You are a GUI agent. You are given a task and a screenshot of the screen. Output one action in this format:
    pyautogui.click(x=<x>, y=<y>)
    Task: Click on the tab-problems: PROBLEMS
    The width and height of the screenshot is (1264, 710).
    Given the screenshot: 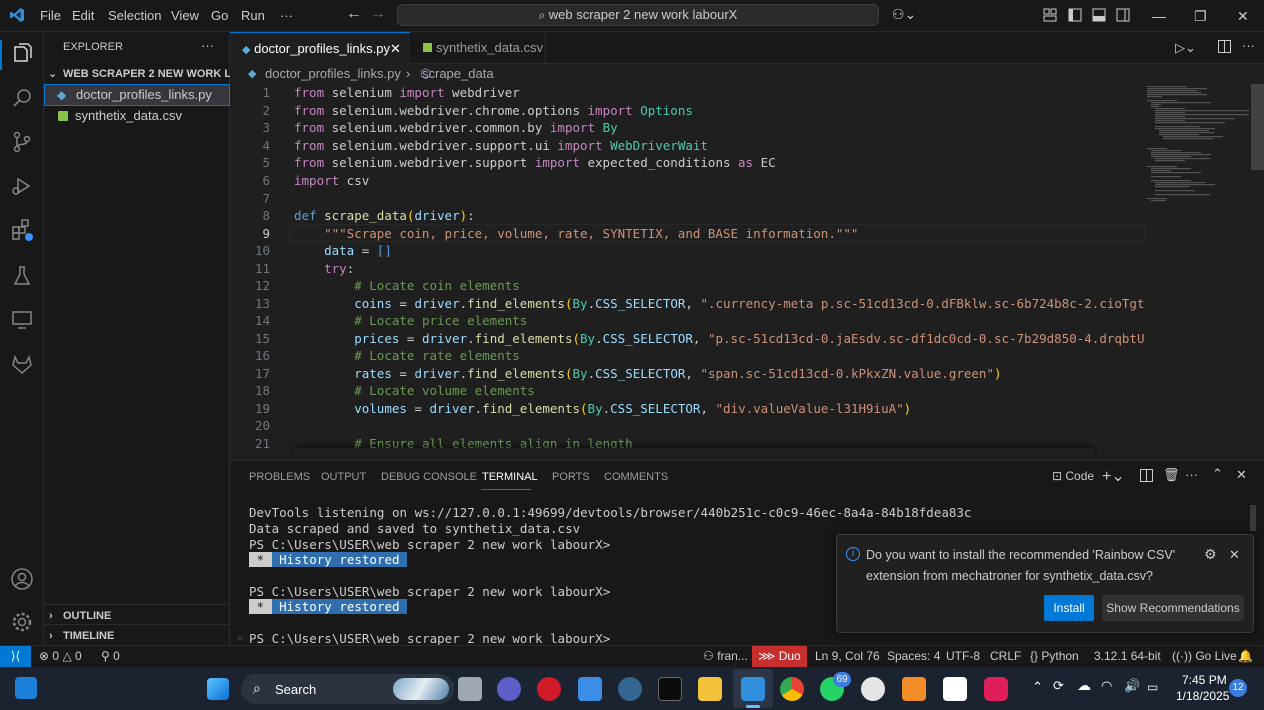 What is the action you would take?
    pyautogui.click(x=279, y=477)
    